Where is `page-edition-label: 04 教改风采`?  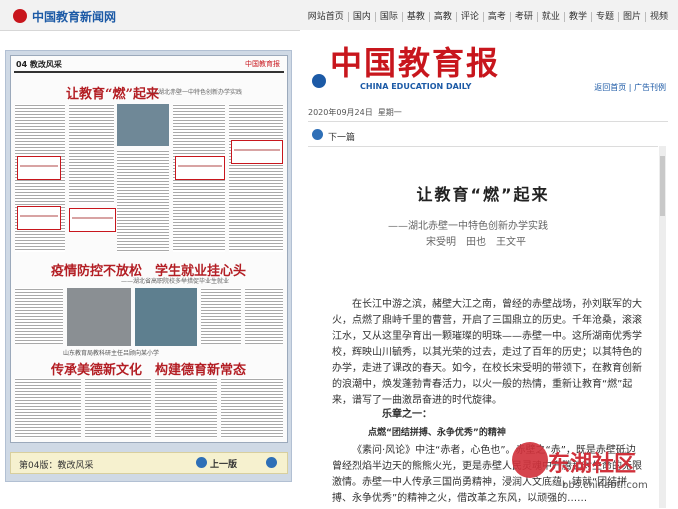
page-edition-label: 04 教改风采 is located at coordinates (39, 64).